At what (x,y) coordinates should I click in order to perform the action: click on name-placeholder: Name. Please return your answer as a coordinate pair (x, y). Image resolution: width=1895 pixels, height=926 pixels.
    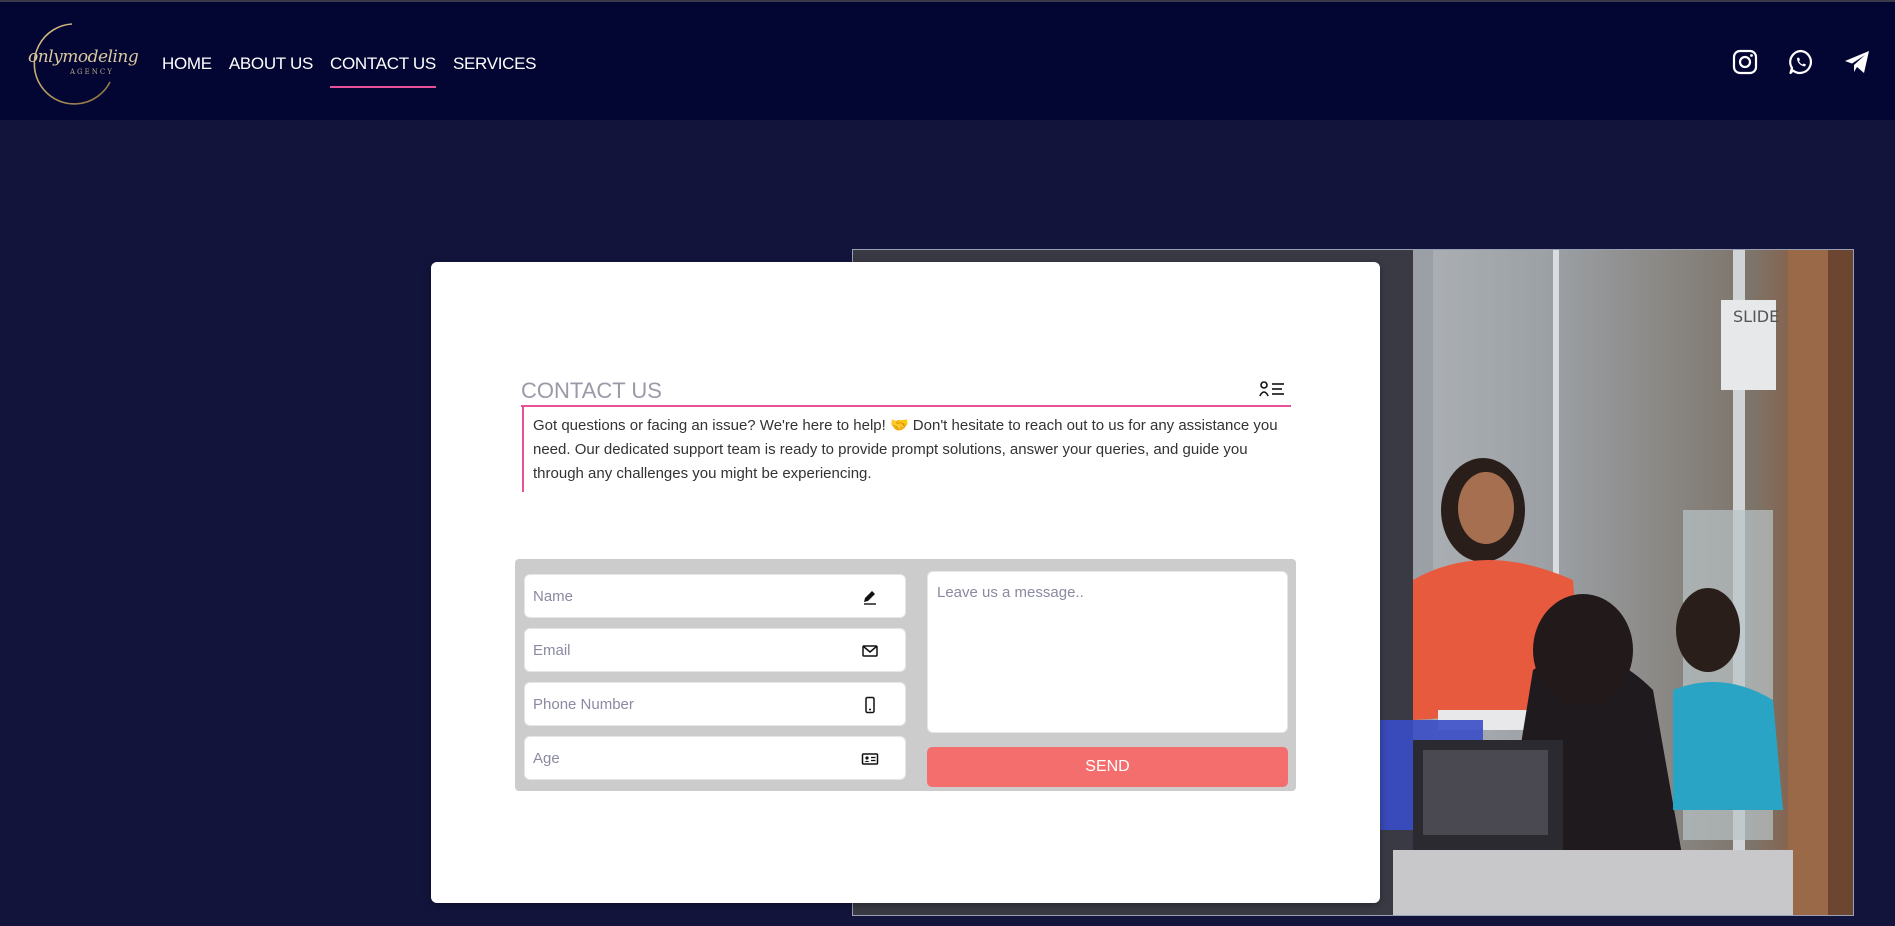
    Looking at the image, I should click on (553, 596).